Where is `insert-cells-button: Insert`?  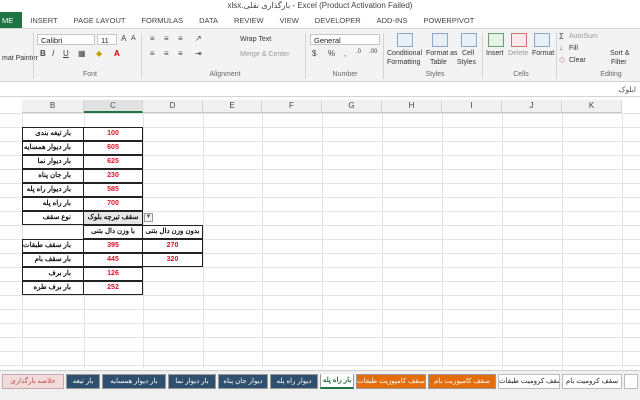
insert-cells-button: Insert is located at coordinates (495, 53).